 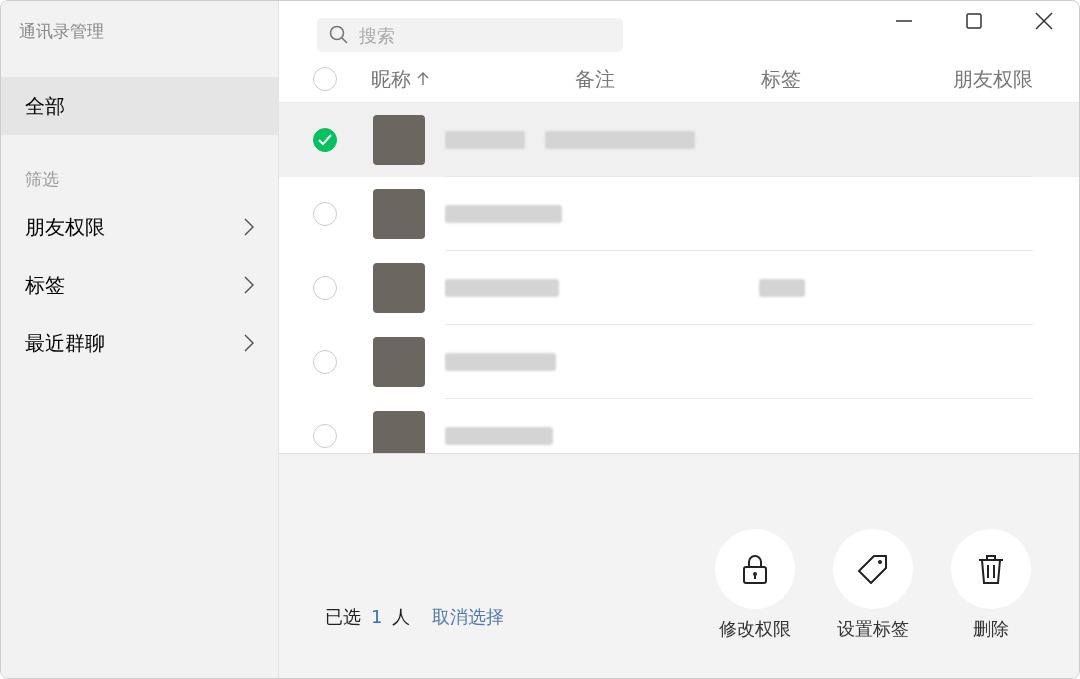 I want to click on column-header: 昵称, so click(x=473, y=78).